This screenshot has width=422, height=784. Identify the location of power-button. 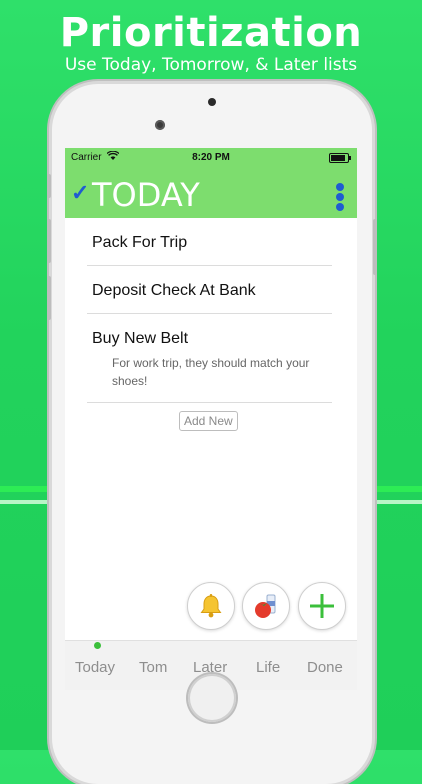
(375, 247).